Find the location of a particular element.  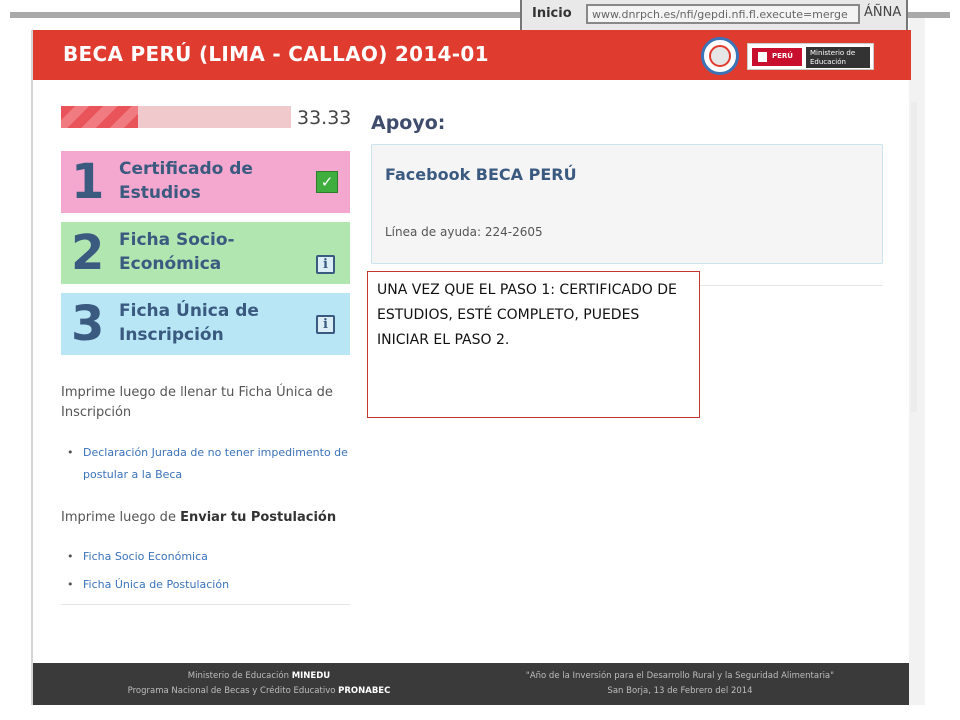

step-number: 1 is located at coordinates (88, 182).